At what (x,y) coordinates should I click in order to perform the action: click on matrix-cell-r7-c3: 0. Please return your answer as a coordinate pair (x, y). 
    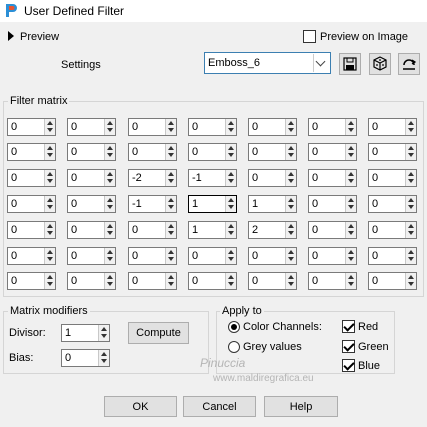
    Looking at the image, I should click on (152, 281).